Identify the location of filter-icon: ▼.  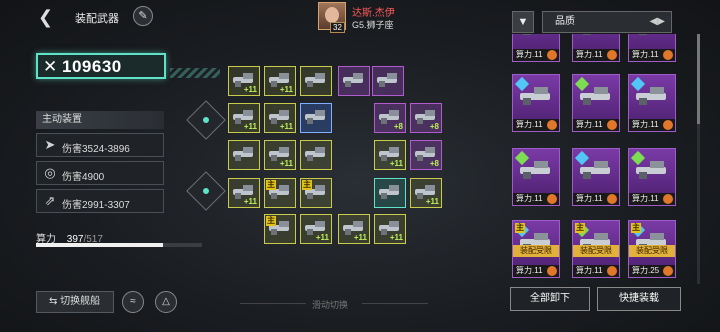
(523, 22).